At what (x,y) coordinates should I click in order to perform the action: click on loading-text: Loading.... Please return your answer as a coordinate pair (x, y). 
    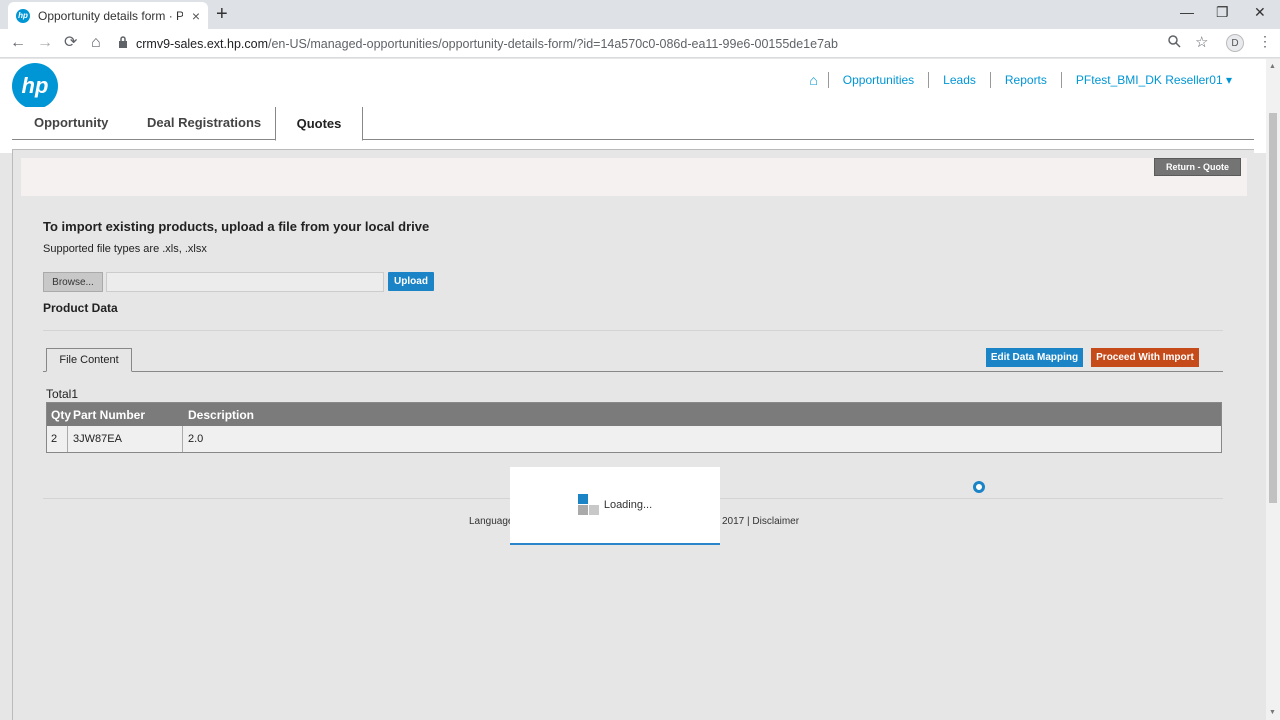
    Looking at the image, I should click on (628, 505).